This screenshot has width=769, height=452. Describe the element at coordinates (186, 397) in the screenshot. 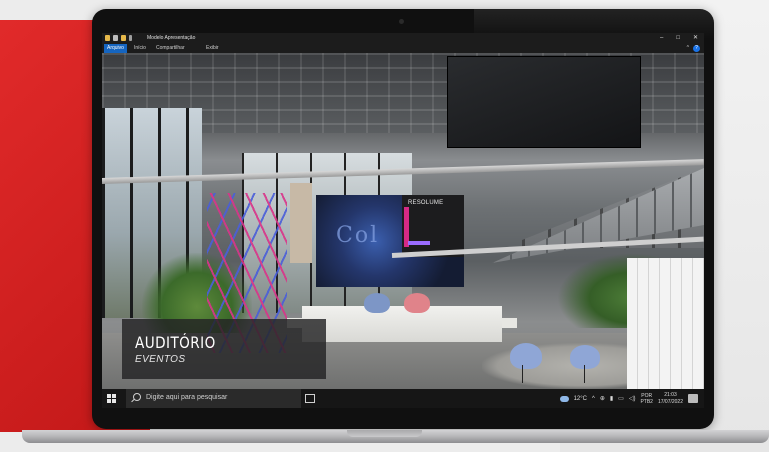

I see `search-placeholder: Digite aqui para pesquisar` at that location.